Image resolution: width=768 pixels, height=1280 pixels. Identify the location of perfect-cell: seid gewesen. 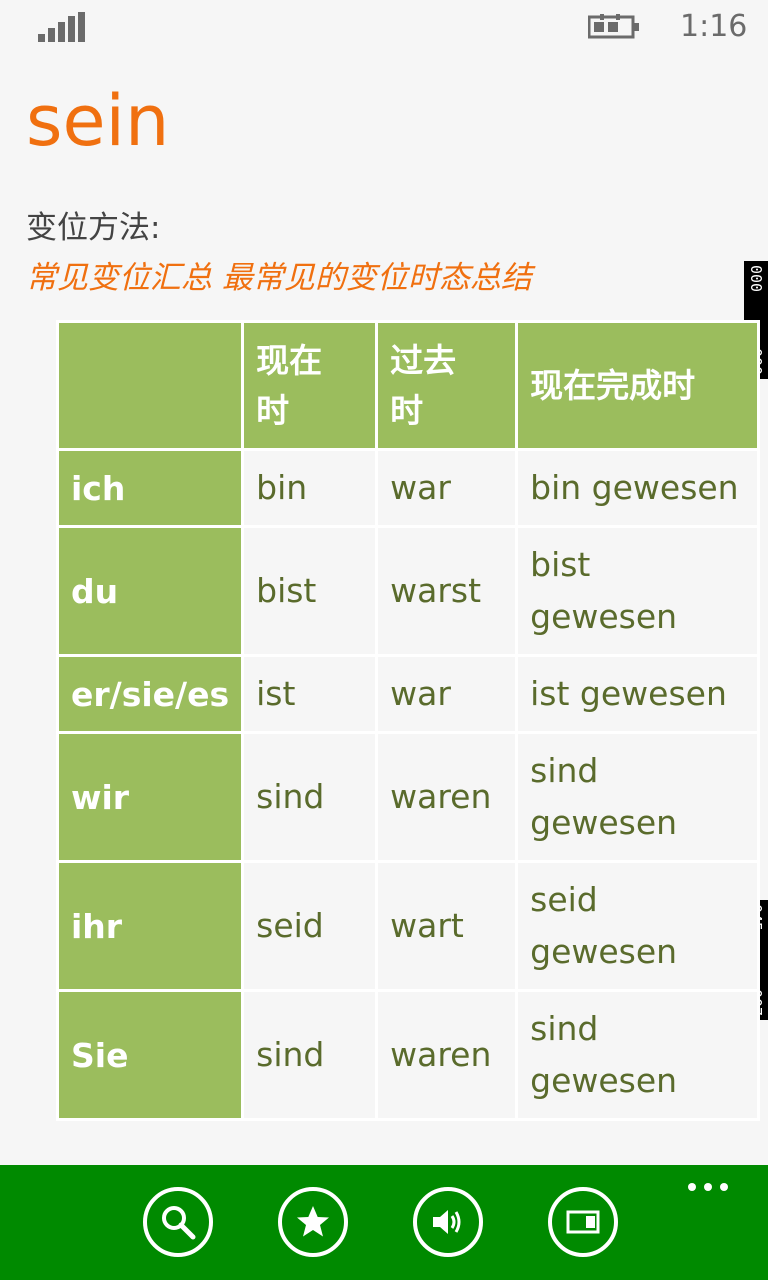
(638, 926).